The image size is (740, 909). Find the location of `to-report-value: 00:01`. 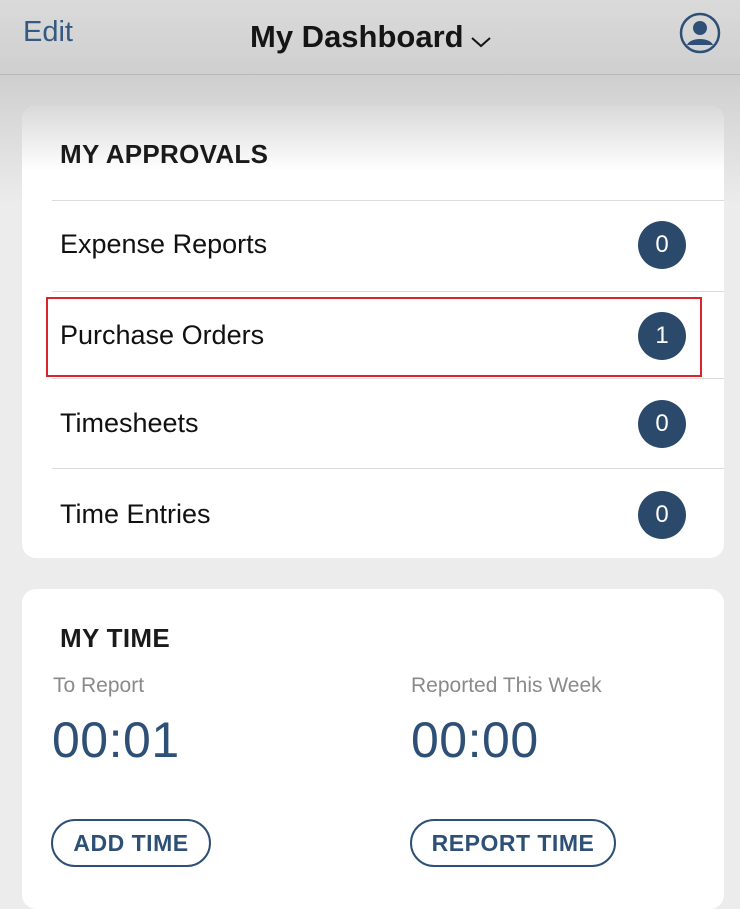

to-report-value: 00:01 is located at coordinates (116, 740).